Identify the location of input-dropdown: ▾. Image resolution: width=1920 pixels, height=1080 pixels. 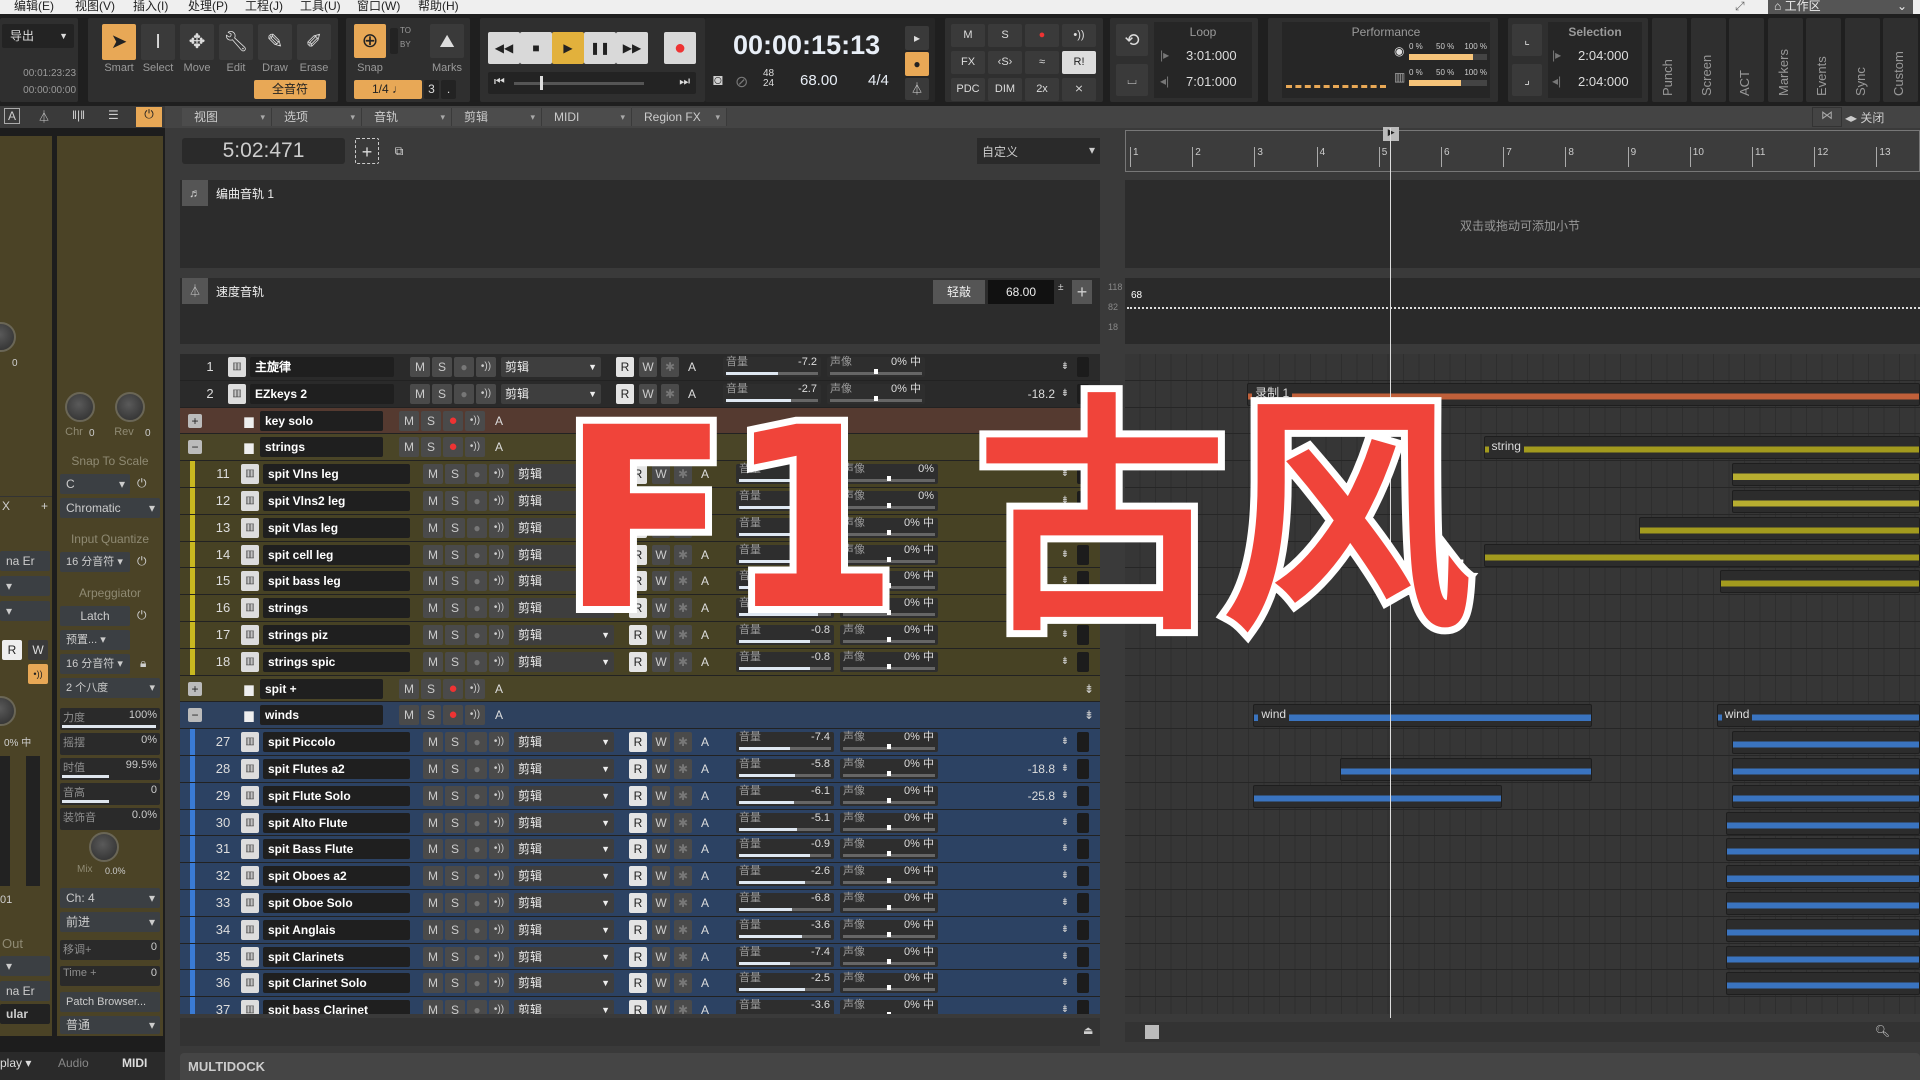
(25, 586).